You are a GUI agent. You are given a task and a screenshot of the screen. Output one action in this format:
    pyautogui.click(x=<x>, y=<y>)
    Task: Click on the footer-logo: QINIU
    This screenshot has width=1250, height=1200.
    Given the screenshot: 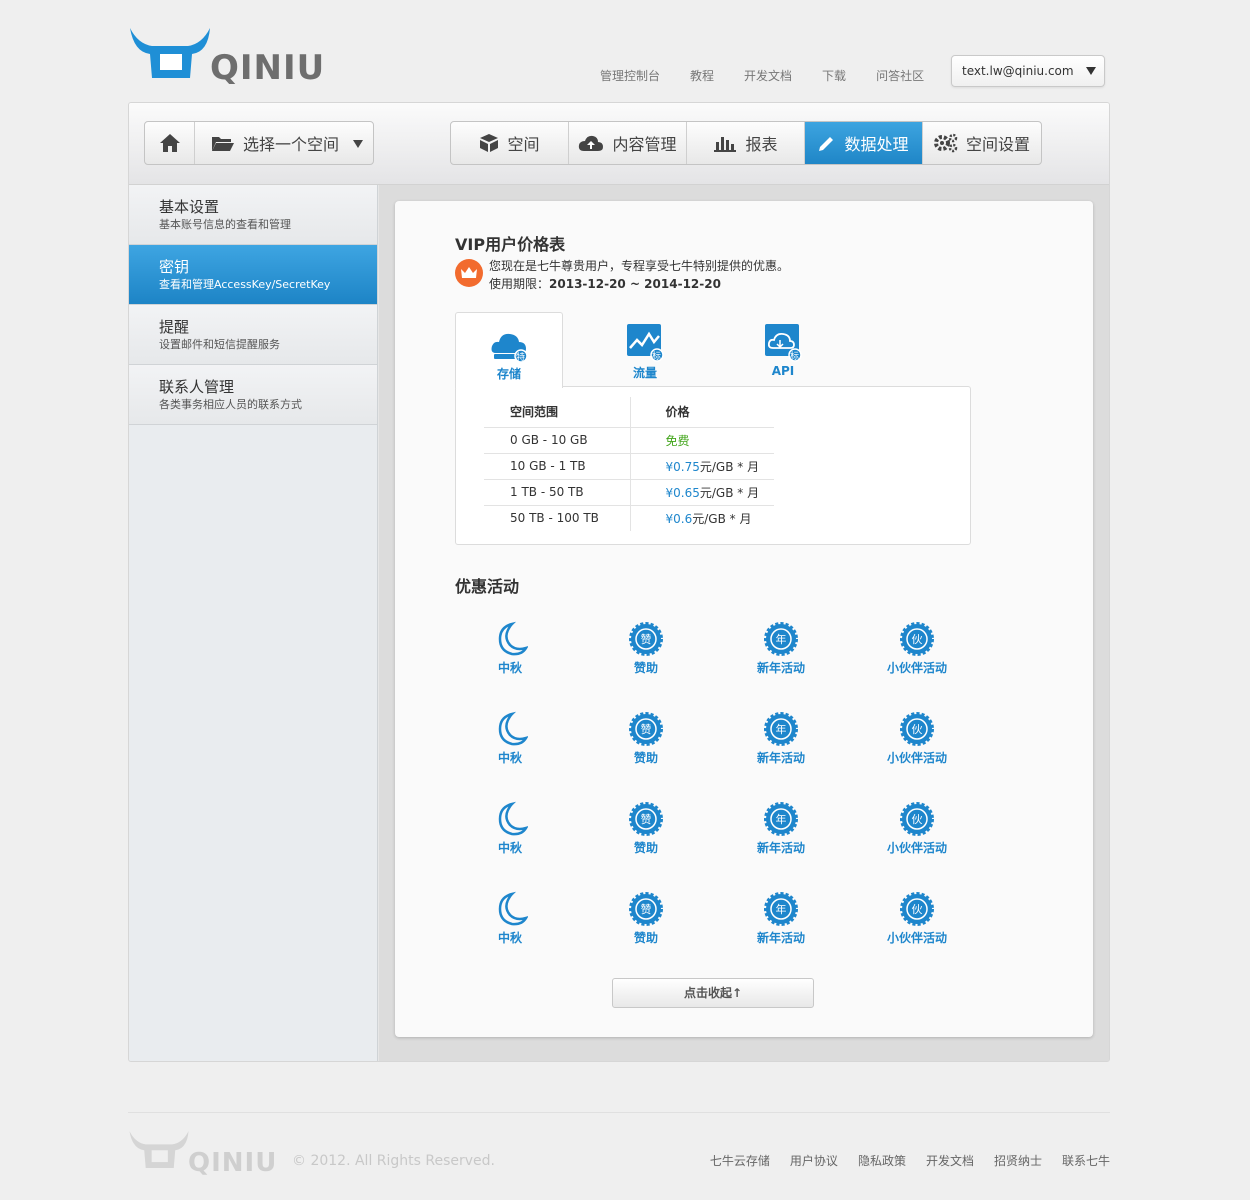 What is the action you would take?
    pyautogui.click(x=208, y=1152)
    